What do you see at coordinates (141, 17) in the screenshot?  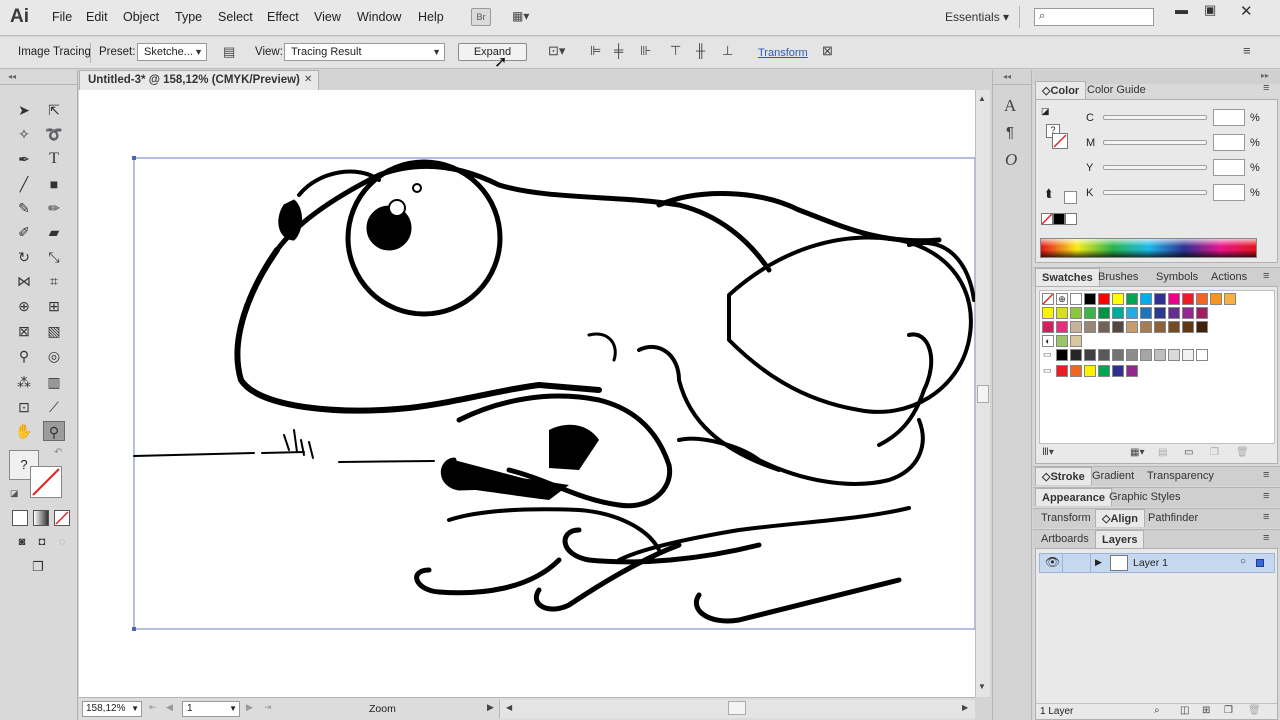 I see `menu-object: Object` at bounding box center [141, 17].